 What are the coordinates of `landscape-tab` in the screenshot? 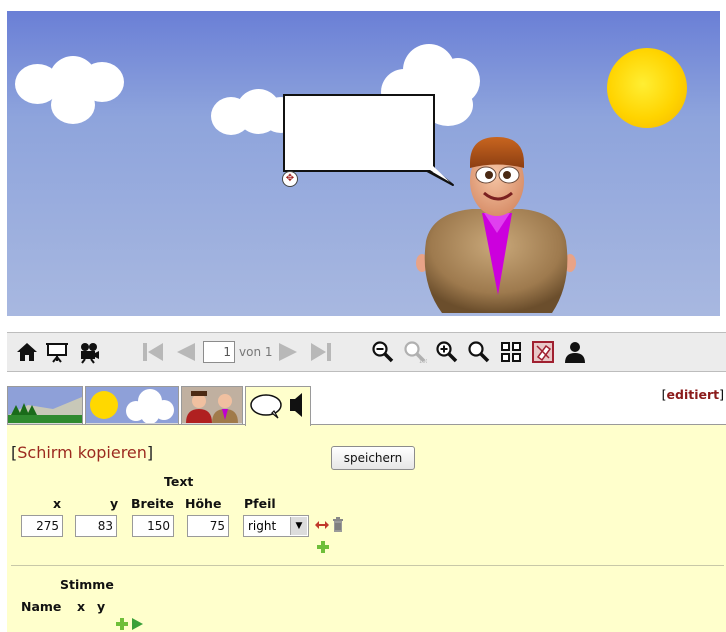 It's located at (45, 405).